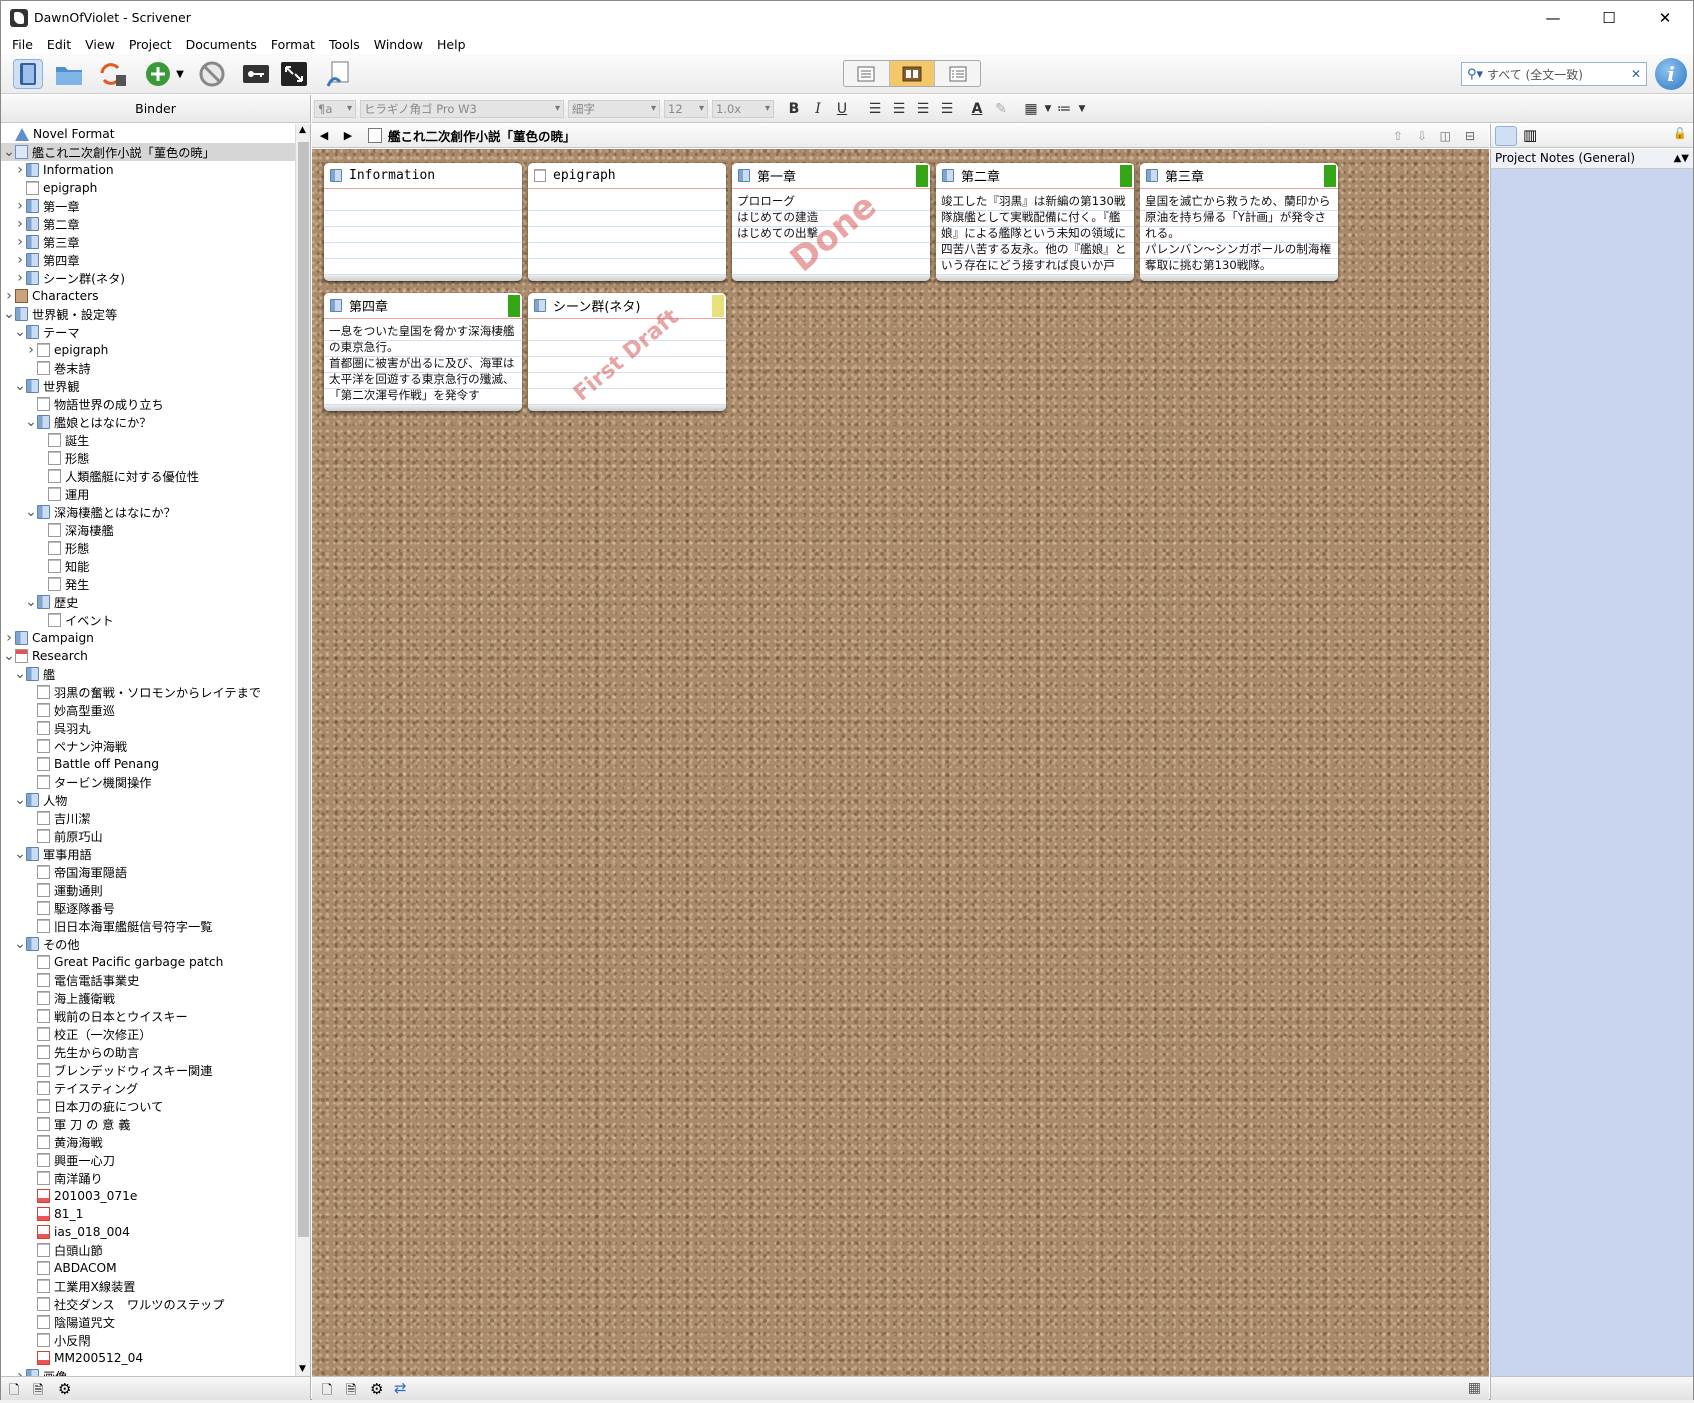  What do you see at coordinates (148, 134) in the screenshot?
I see `binder-item: Novel Format` at bounding box center [148, 134].